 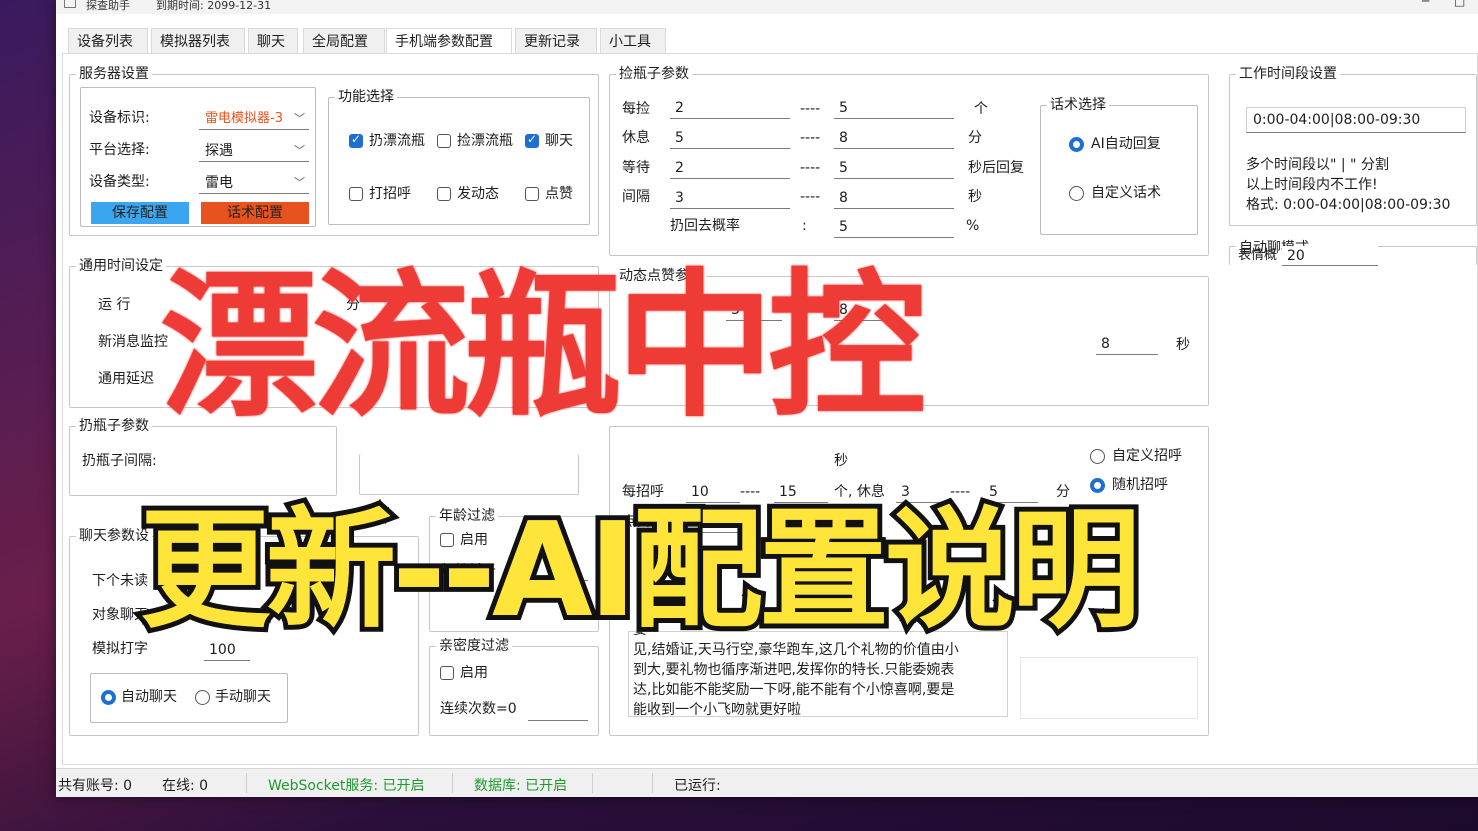 What do you see at coordinates (198, 41) in the screenshot?
I see `tab-emulator-list: 模拟器列表` at bounding box center [198, 41].